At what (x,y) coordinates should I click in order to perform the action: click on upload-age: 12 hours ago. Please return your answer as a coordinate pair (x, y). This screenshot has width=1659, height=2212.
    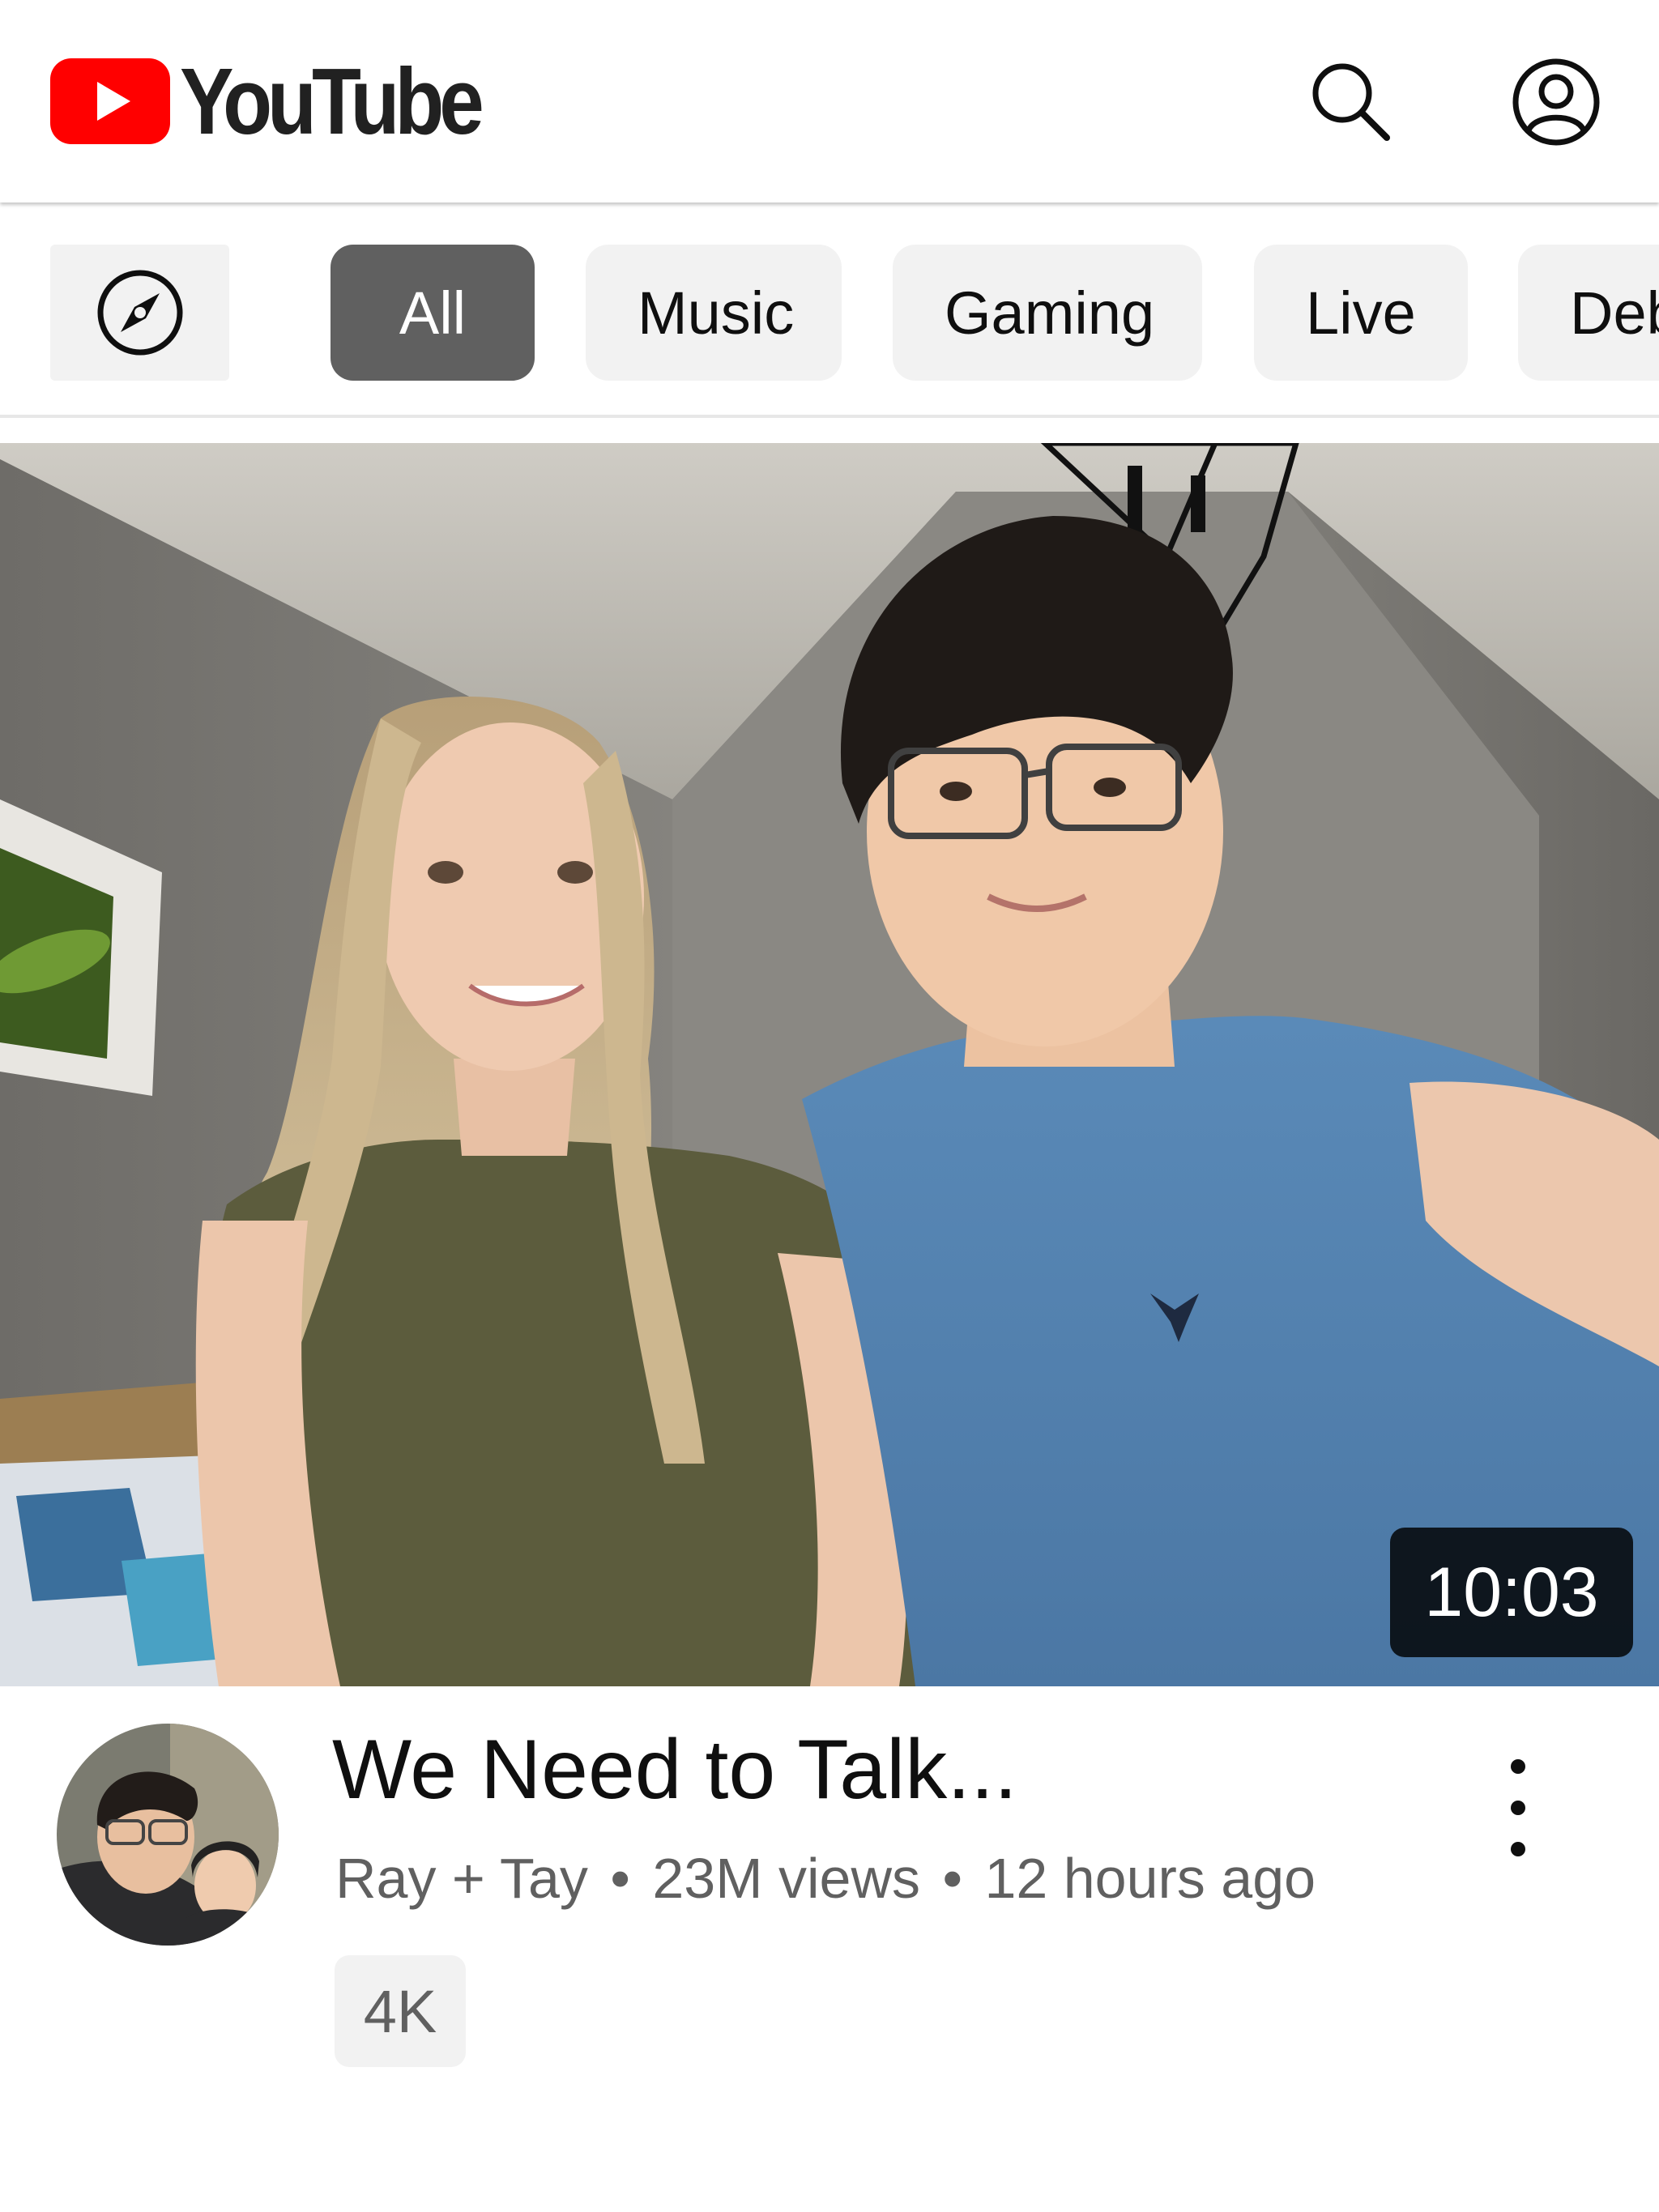
    Looking at the image, I should click on (1150, 1878).